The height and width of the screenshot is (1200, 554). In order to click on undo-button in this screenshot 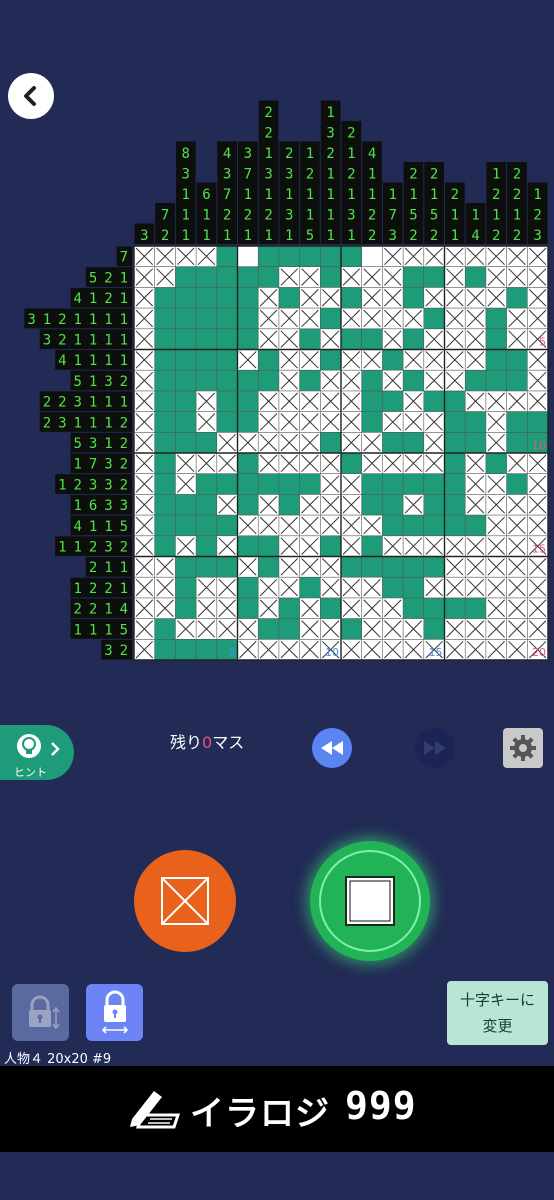, I will do `click(332, 748)`.